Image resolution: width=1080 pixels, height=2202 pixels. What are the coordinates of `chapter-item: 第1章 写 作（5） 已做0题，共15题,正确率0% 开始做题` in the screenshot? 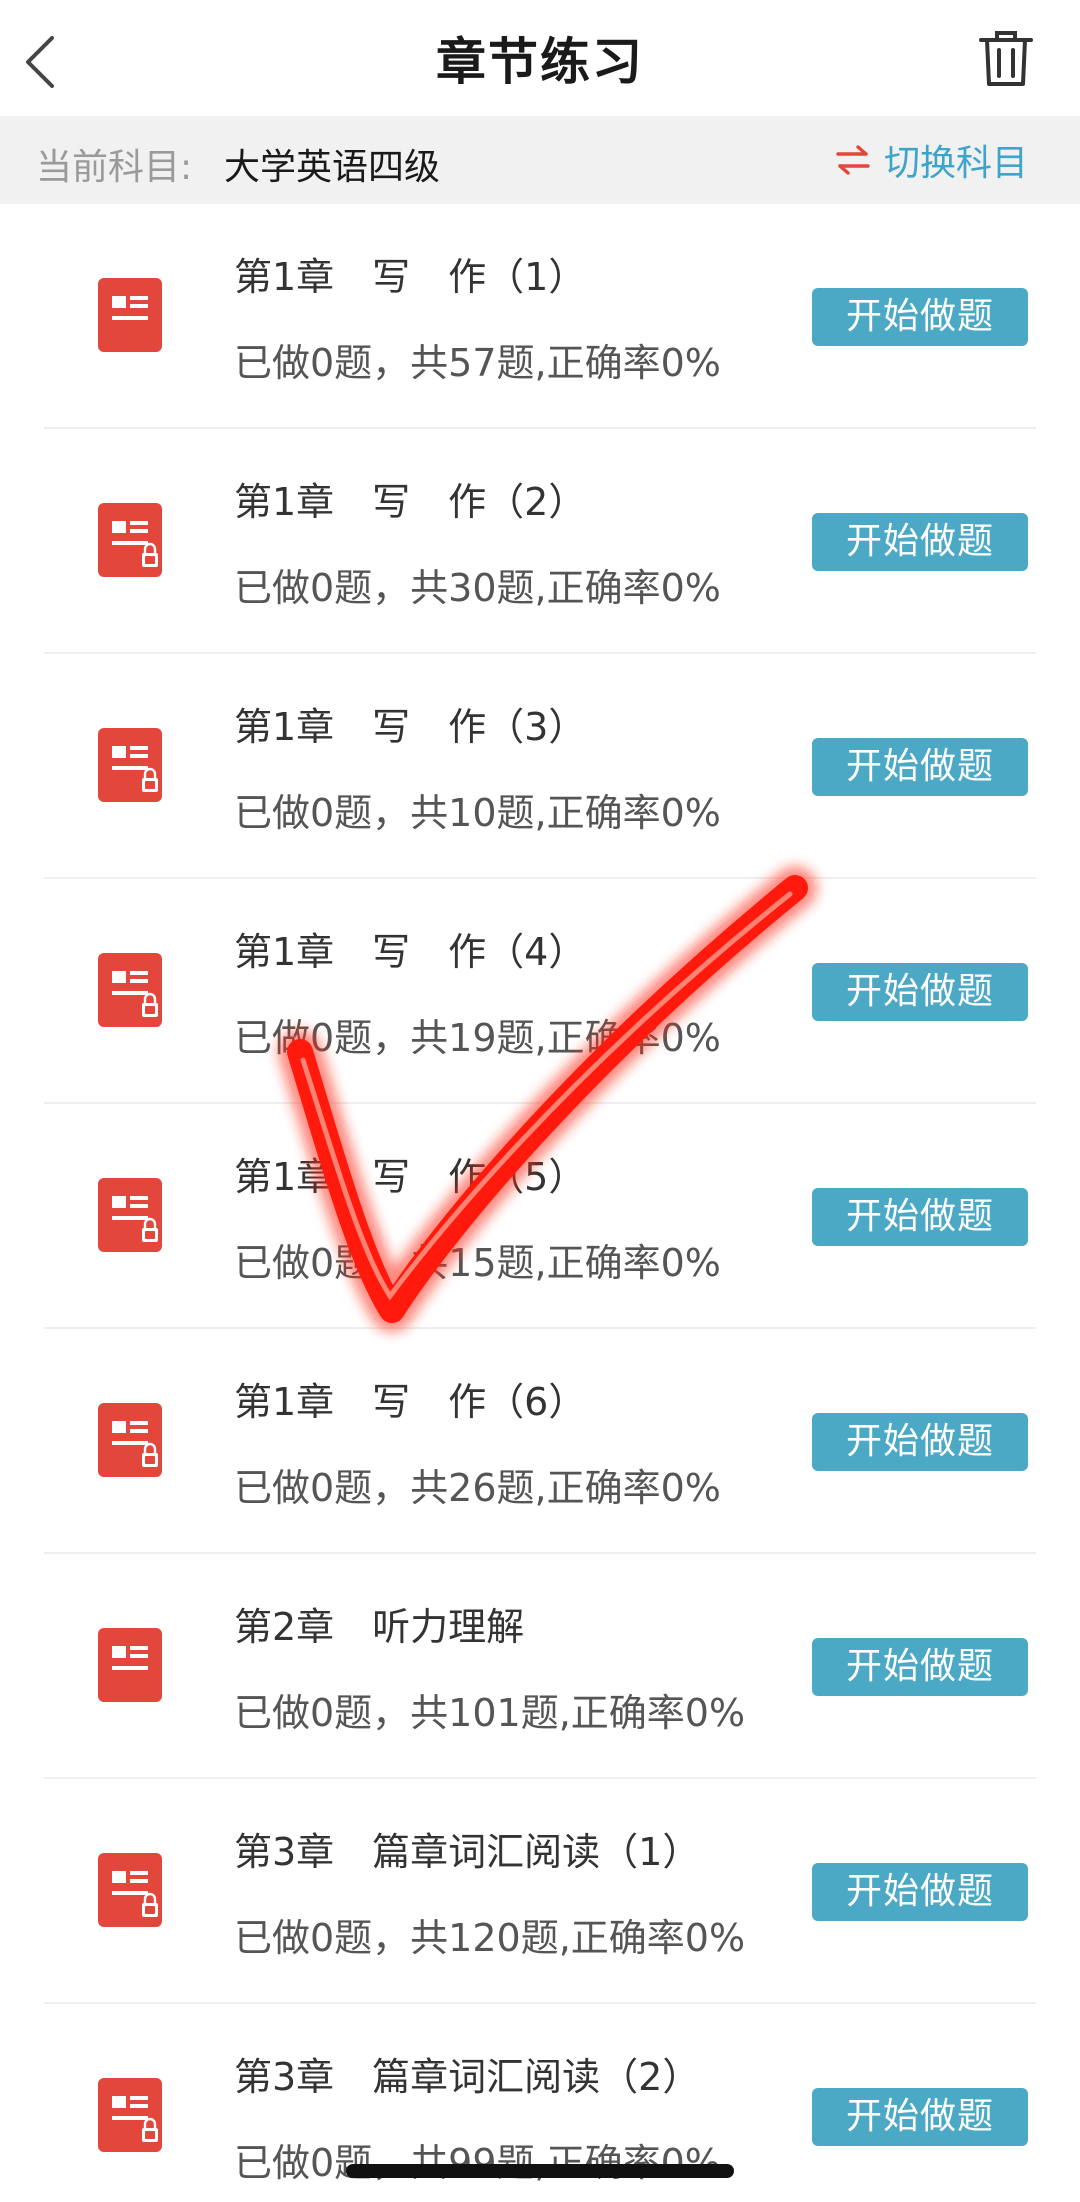 It's located at (540, 1216).